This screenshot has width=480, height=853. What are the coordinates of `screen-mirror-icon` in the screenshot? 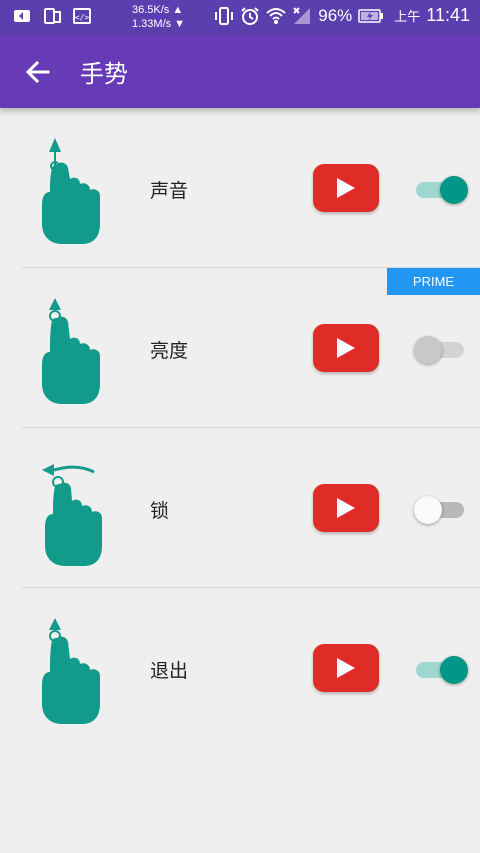 It's located at (52, 16).